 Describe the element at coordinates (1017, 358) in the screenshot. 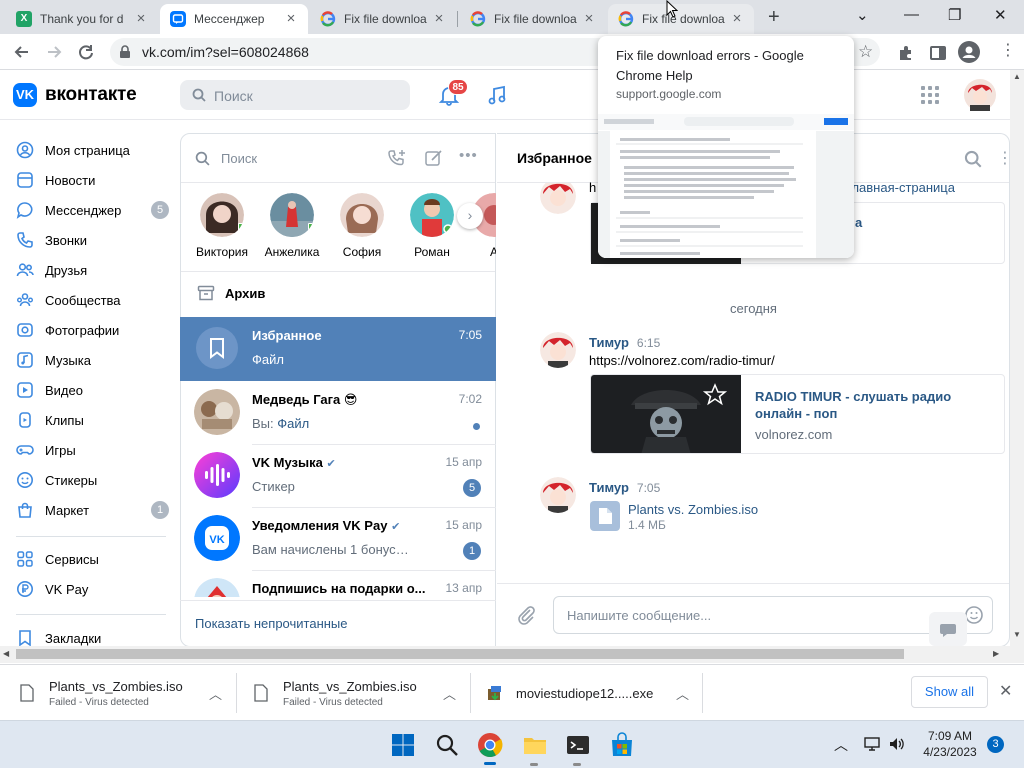

I see `page-scrollbar: ▲ ▼` at that location.